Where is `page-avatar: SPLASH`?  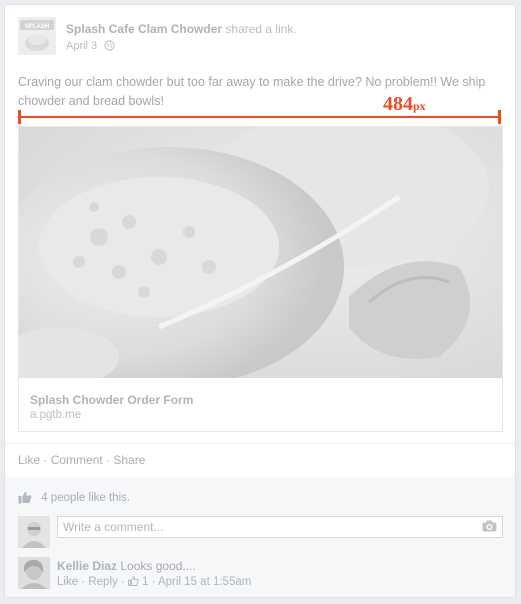
page-avatar: SPLASH is located at coordinates (37, 36).